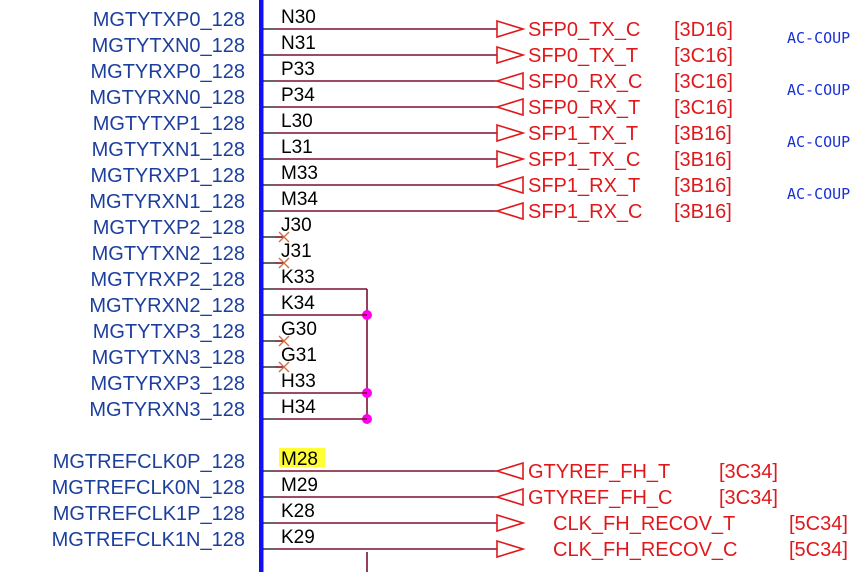  I want to click on sheet-reference: [3D16], so click(703, 30).